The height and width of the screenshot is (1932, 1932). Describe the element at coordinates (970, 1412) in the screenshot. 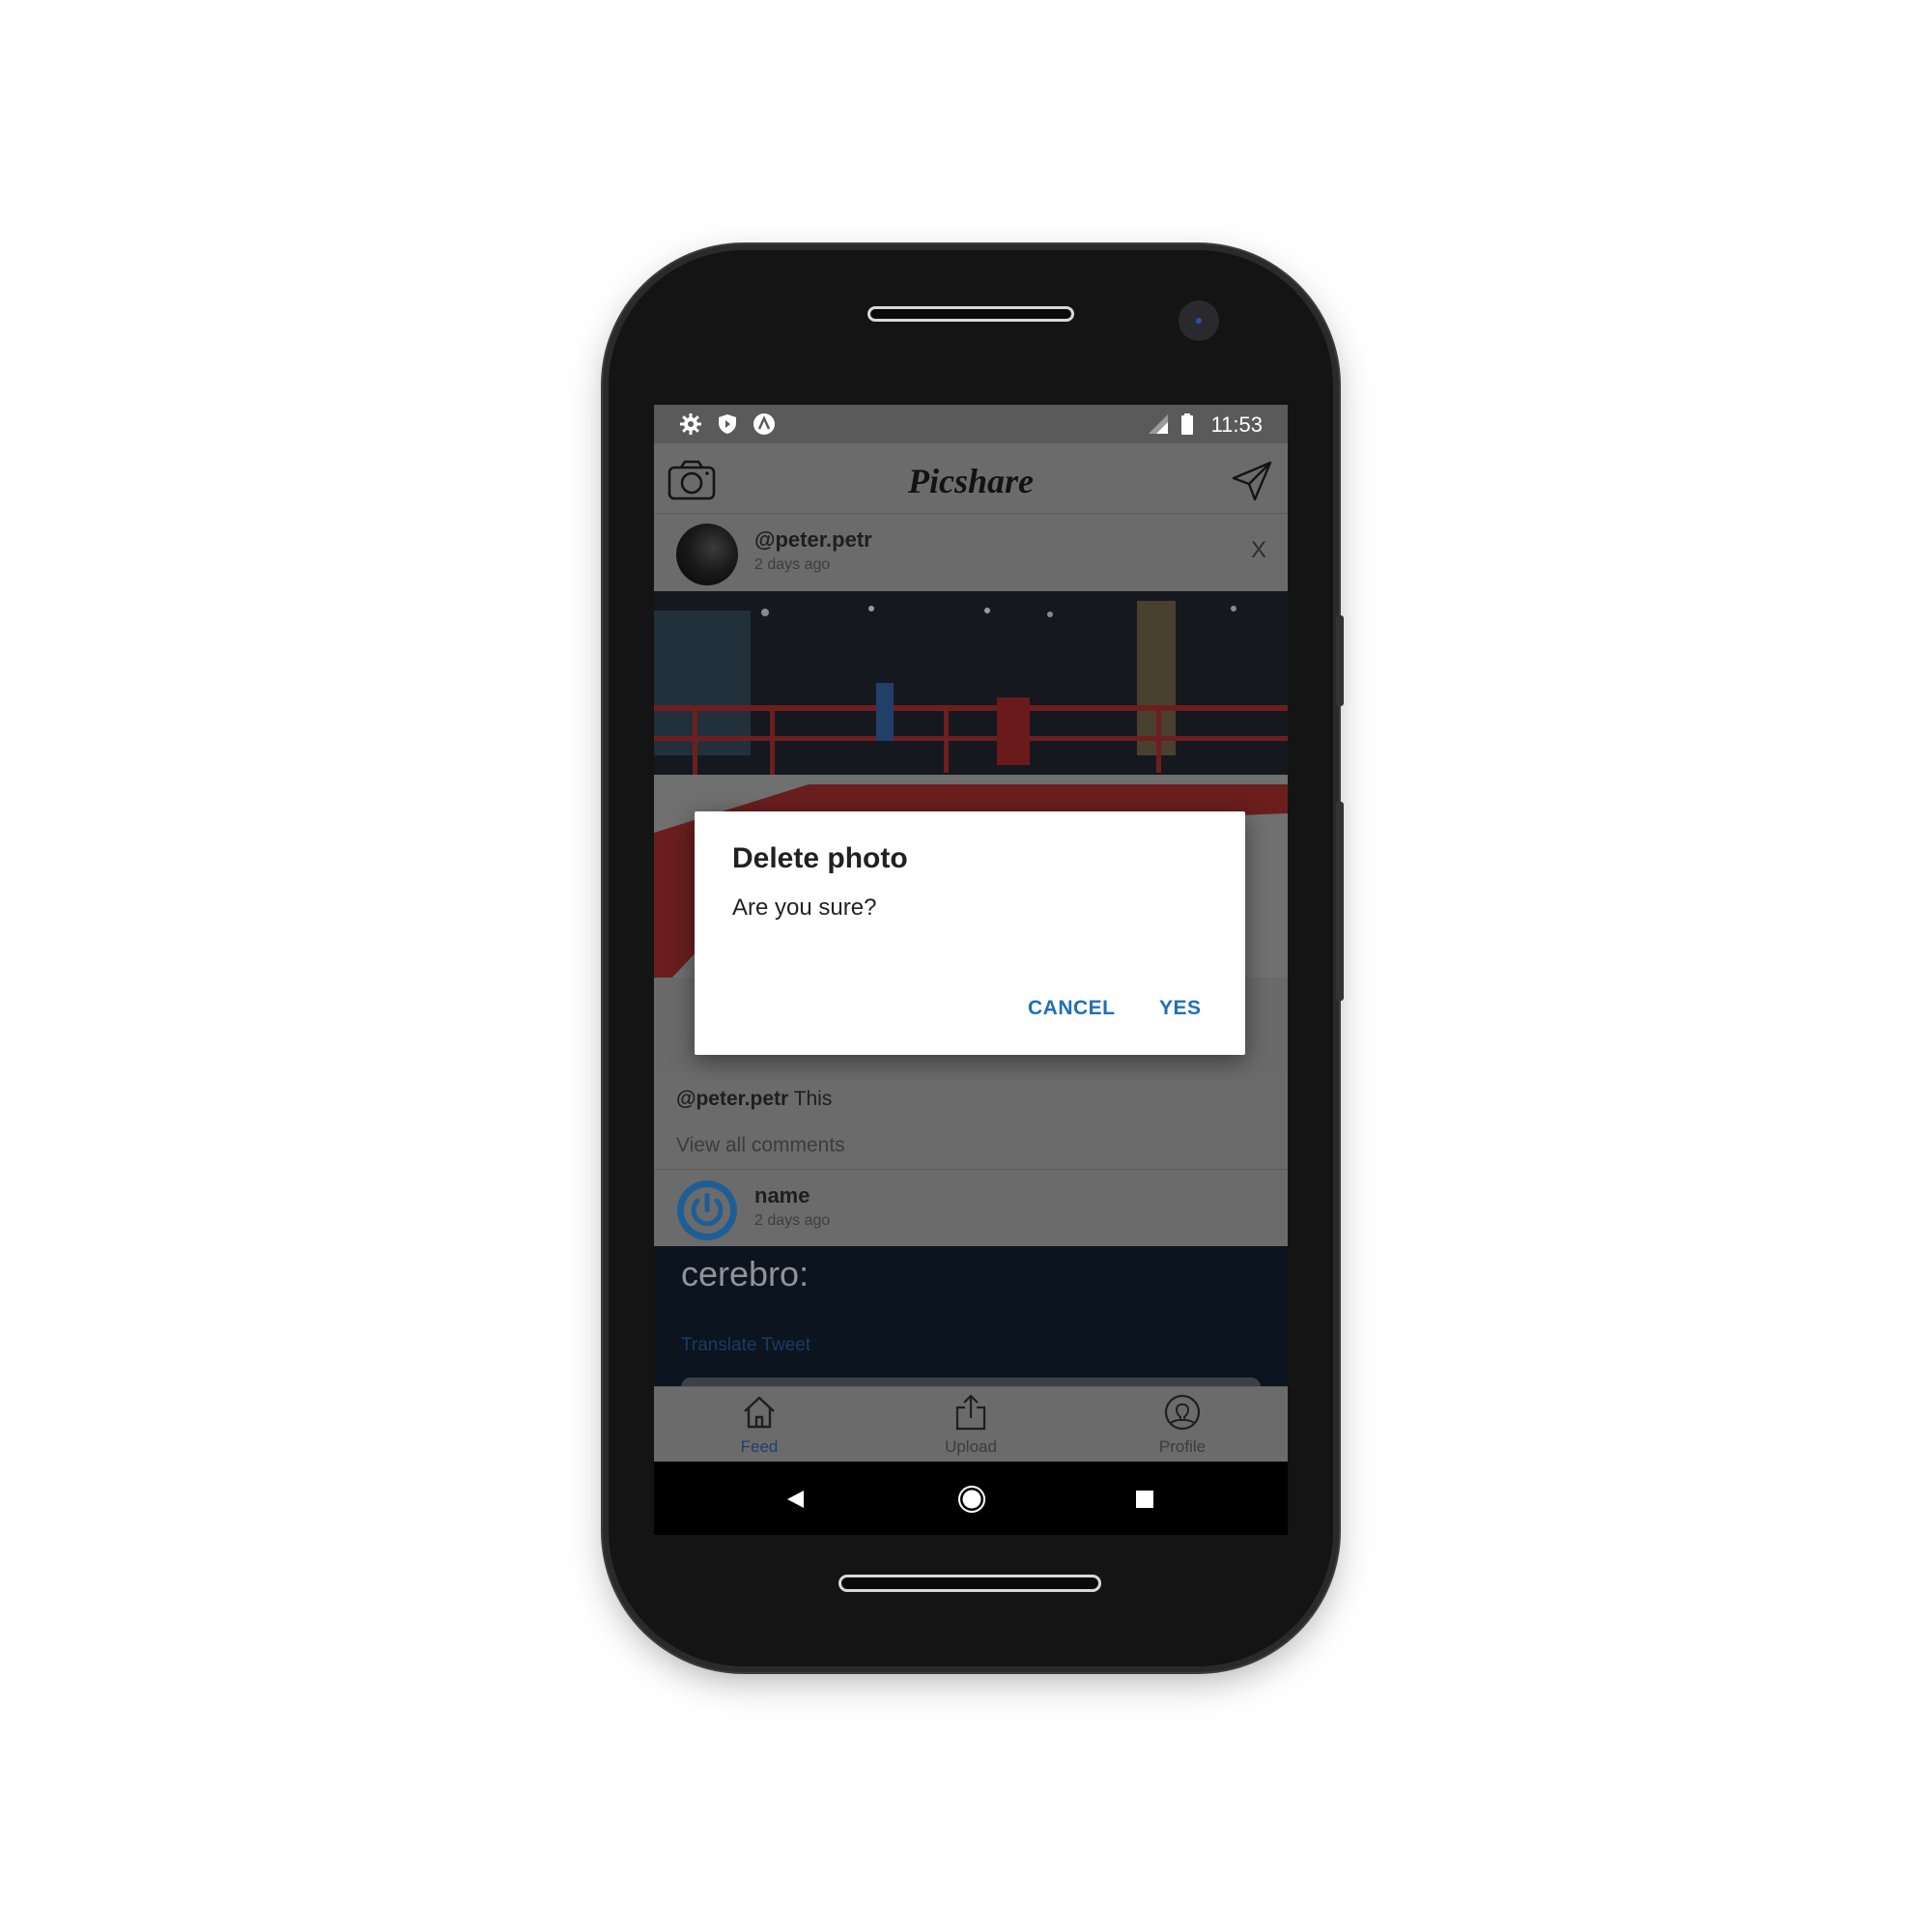

I see `upload-icon` at that location.